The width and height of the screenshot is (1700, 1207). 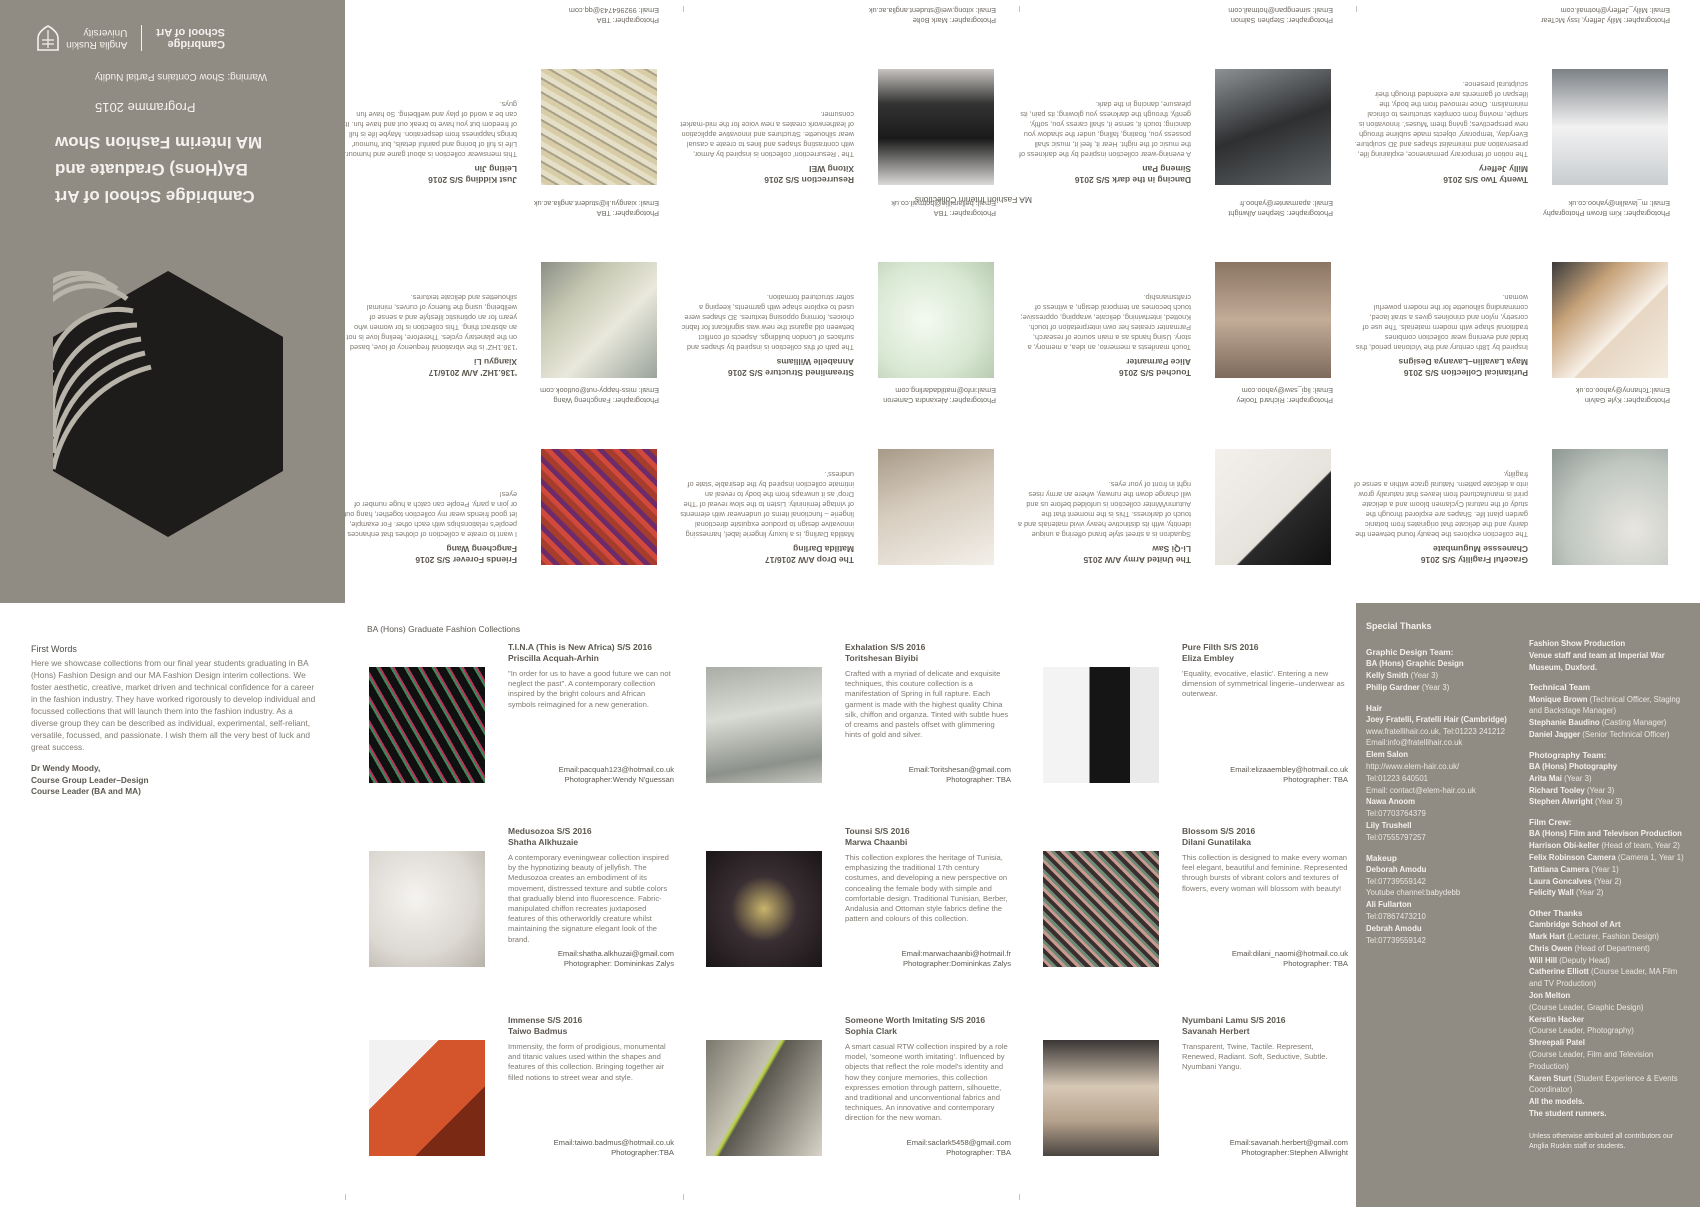 I want to click on thanks-person: Tattiana Camera (Year 1), so click(x=1609, y=870).